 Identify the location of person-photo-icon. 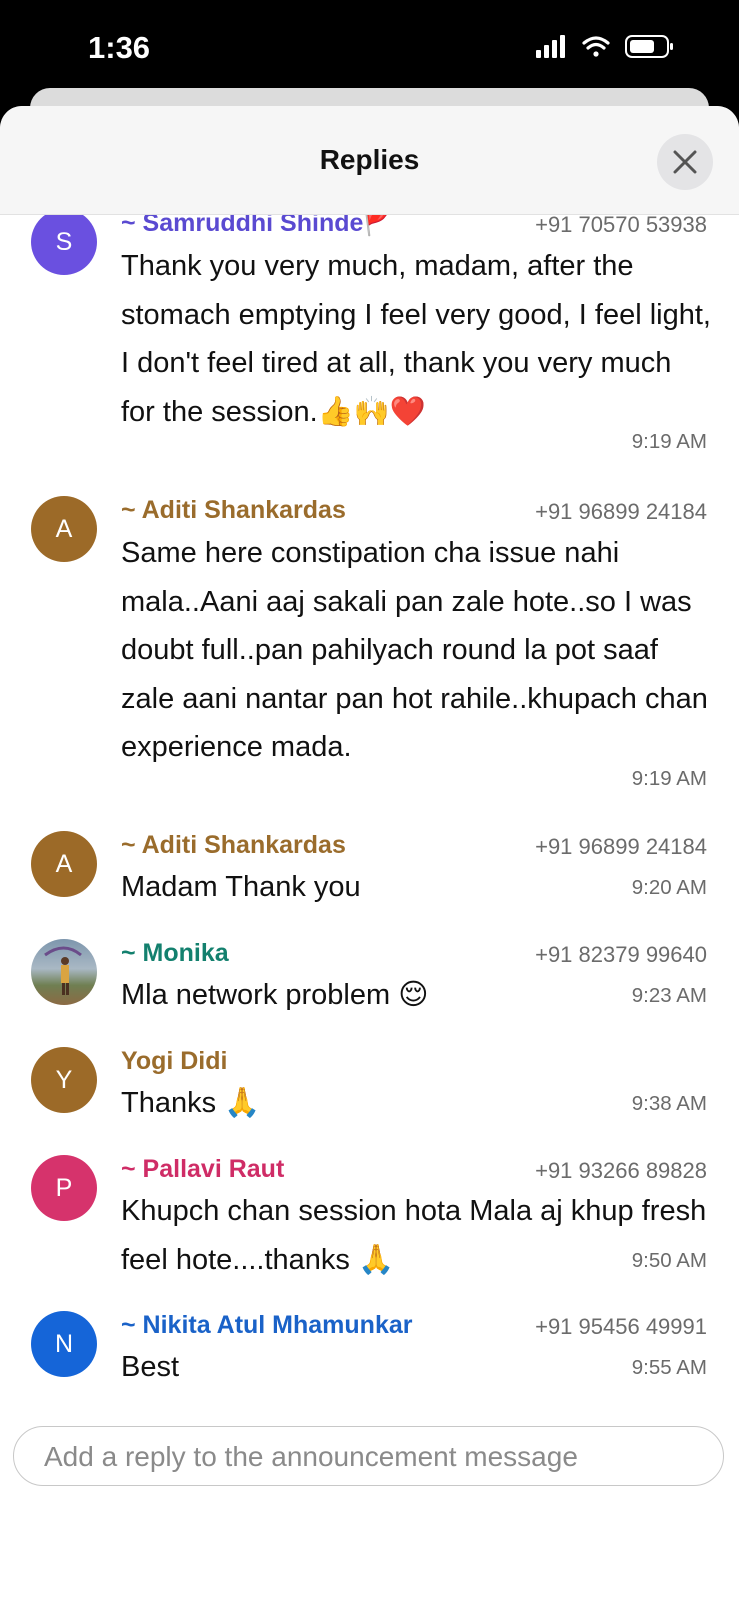
(63, 970).